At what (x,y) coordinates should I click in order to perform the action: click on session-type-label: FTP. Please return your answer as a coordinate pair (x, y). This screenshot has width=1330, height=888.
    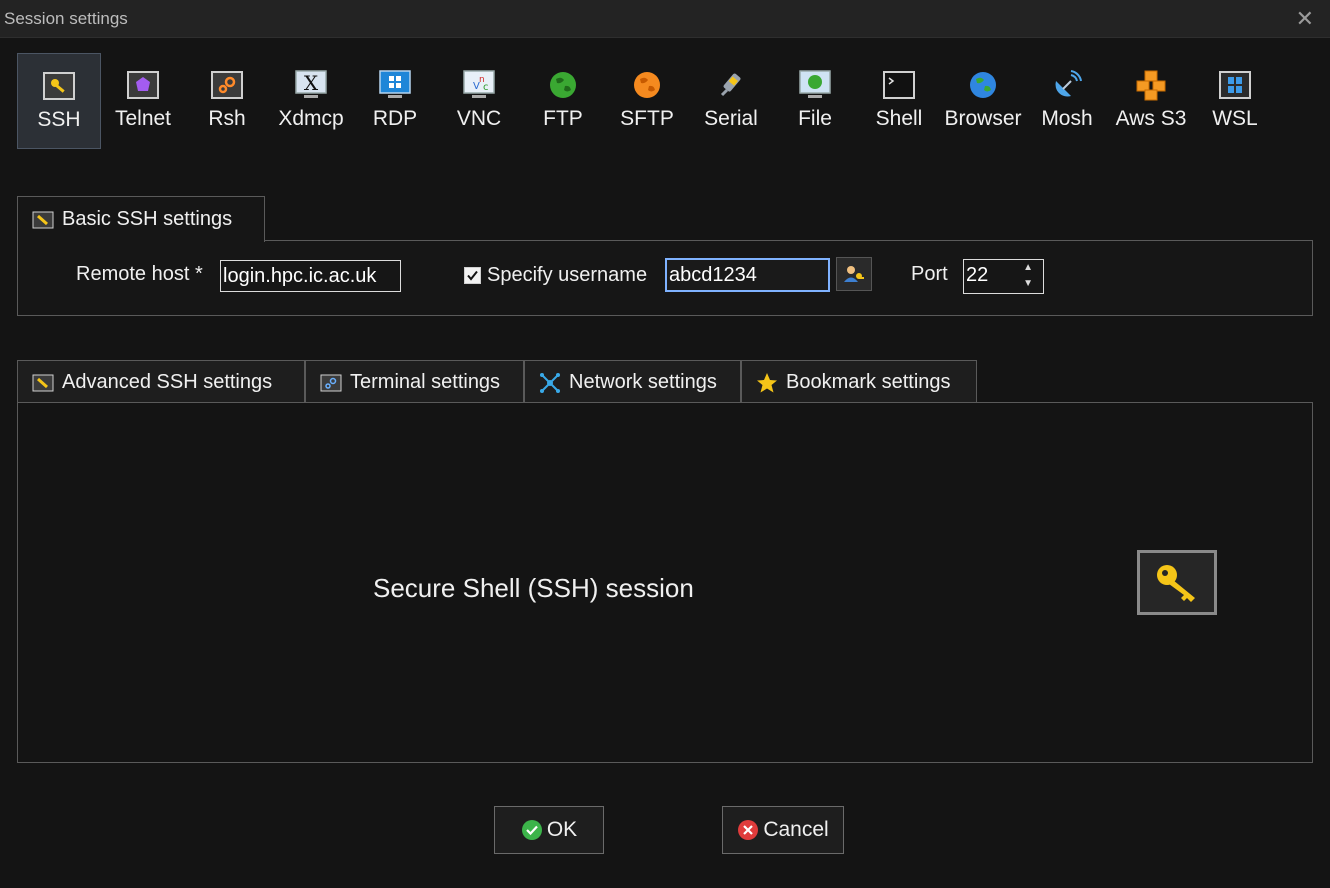
    Looking at the image, I should click on (563, 118).